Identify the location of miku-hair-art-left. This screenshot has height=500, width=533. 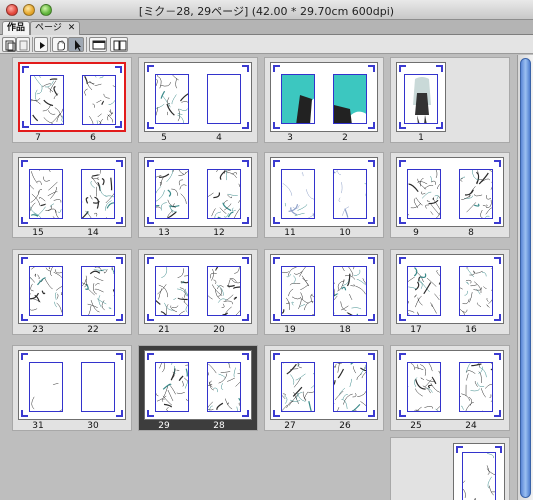
(298, 99).